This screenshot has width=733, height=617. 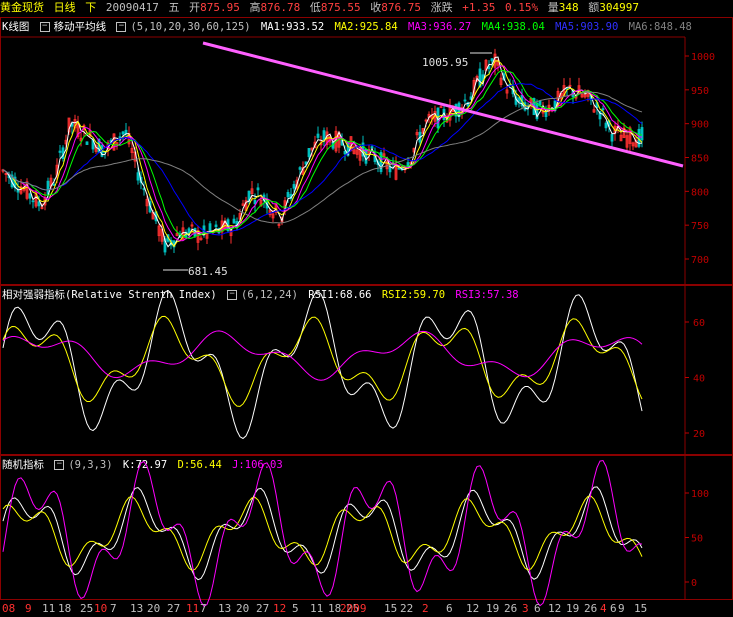 What do you see at coordinates (295, 608) in the screenshot?
I see `x-axis-label: 5` at bounding box center [295, 608].